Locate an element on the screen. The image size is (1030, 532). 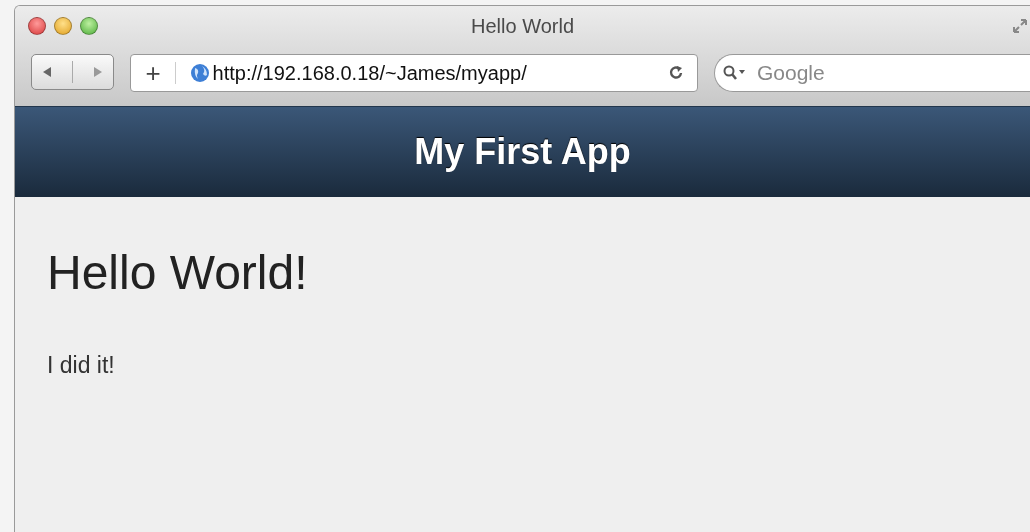
header-title: My First App is located at coordinates (522, 152).